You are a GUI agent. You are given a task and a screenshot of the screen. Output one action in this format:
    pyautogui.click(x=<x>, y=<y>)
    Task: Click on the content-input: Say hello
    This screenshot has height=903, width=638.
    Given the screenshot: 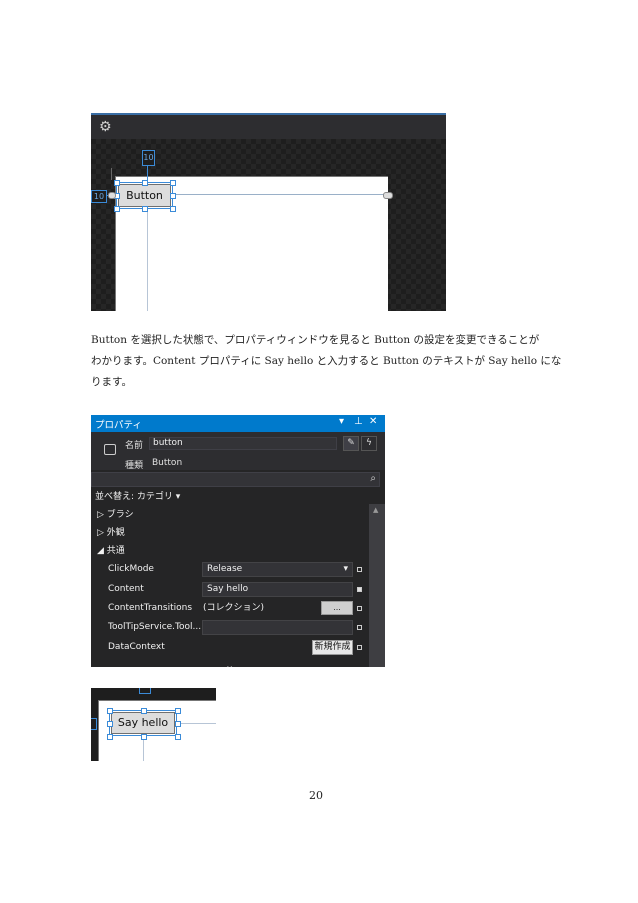 What is the action you would take?
    pyautogui.click(x=277, y=589)
    